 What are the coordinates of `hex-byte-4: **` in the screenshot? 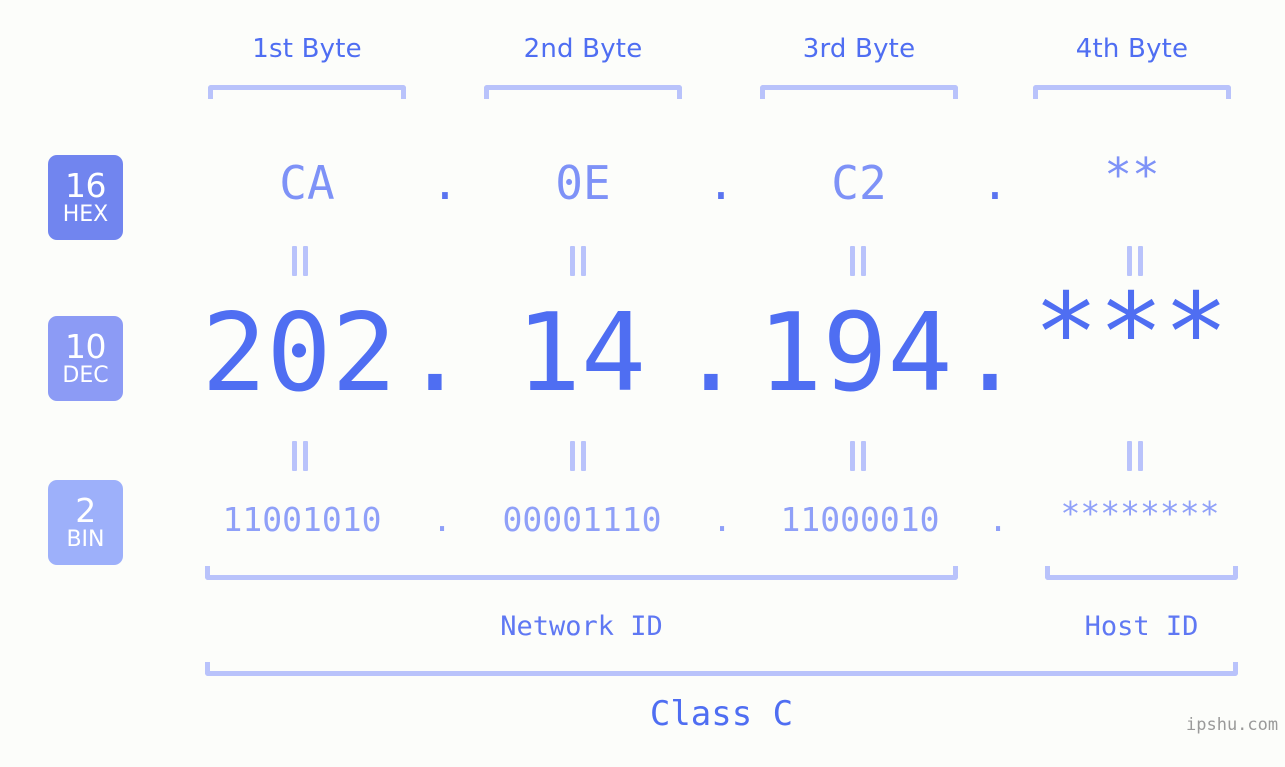 It's located at (1132, 175).